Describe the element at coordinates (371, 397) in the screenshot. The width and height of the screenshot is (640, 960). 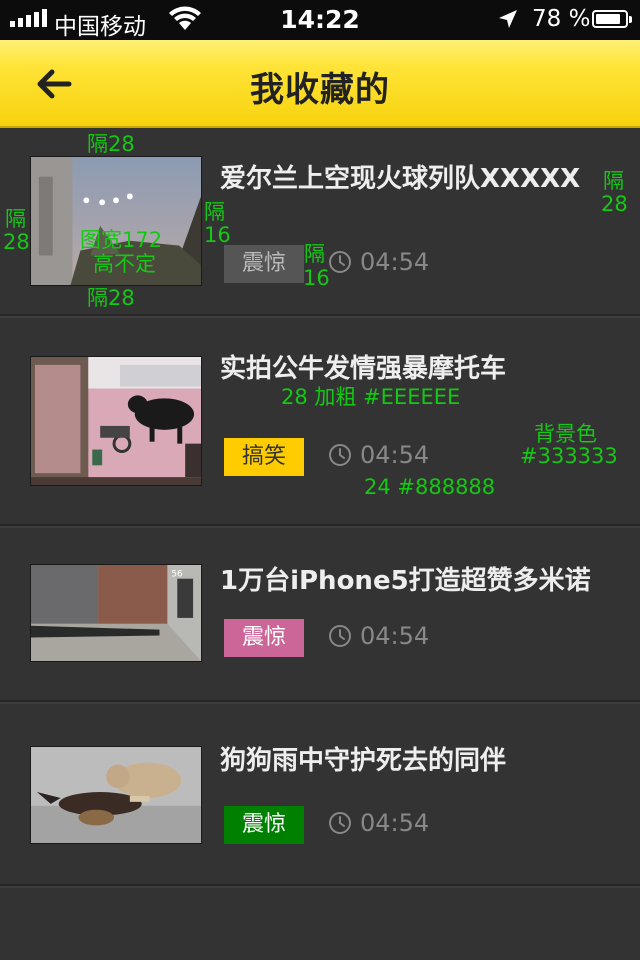
I see `title-style-annotation: 28 加粗 #EEEEEE` at that location.